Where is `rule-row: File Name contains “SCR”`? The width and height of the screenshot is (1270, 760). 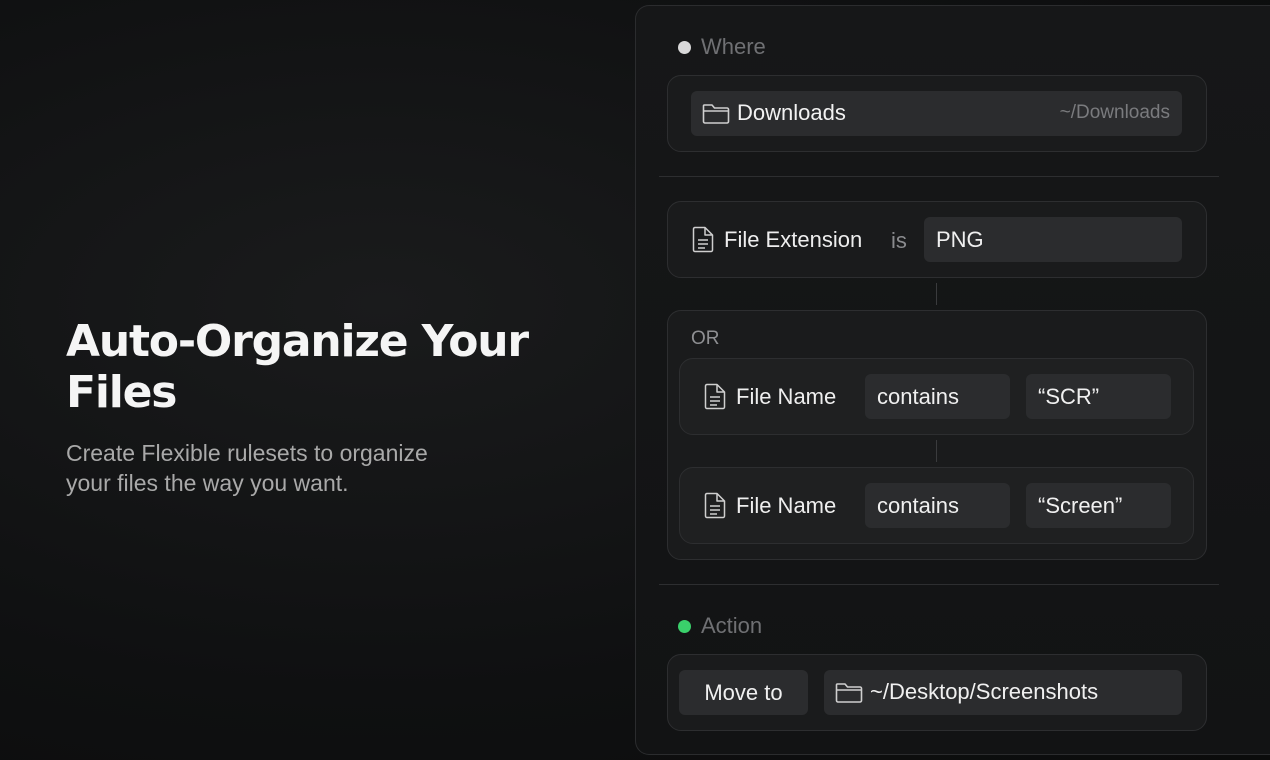
rule-row: File Name contains “SCR” is located at coordinates (936, 396).